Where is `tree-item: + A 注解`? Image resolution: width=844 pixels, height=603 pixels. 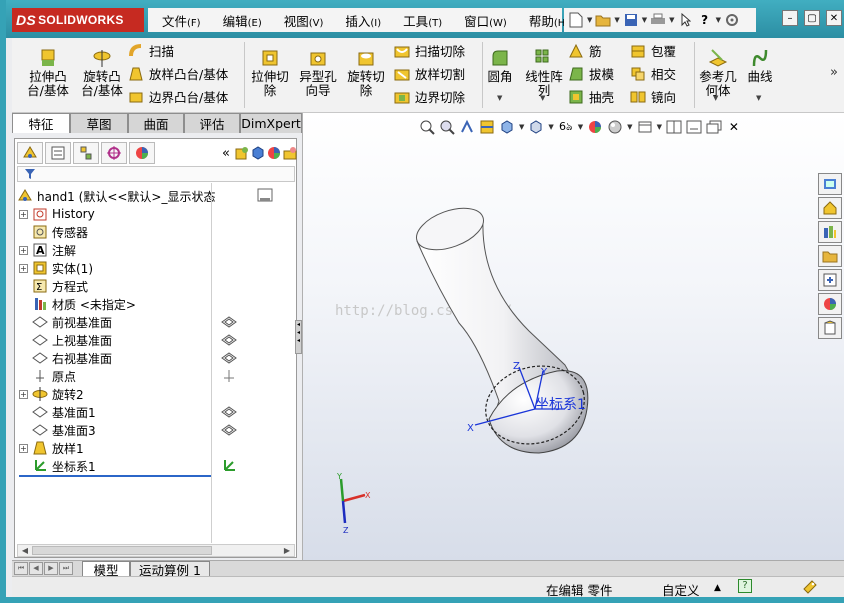 tree-item: + A 注解 is located at coordinates (47, 250).